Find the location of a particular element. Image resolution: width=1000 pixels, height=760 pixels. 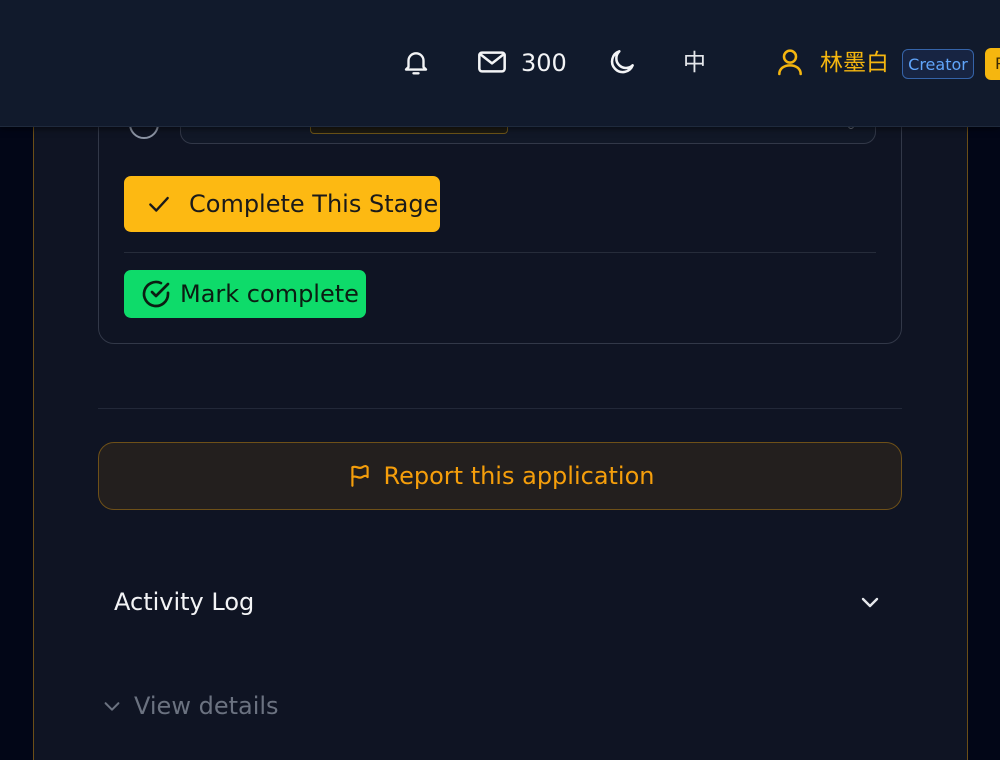

complete-stage-label: Complete This Stage is located at coordinates (314, 204).